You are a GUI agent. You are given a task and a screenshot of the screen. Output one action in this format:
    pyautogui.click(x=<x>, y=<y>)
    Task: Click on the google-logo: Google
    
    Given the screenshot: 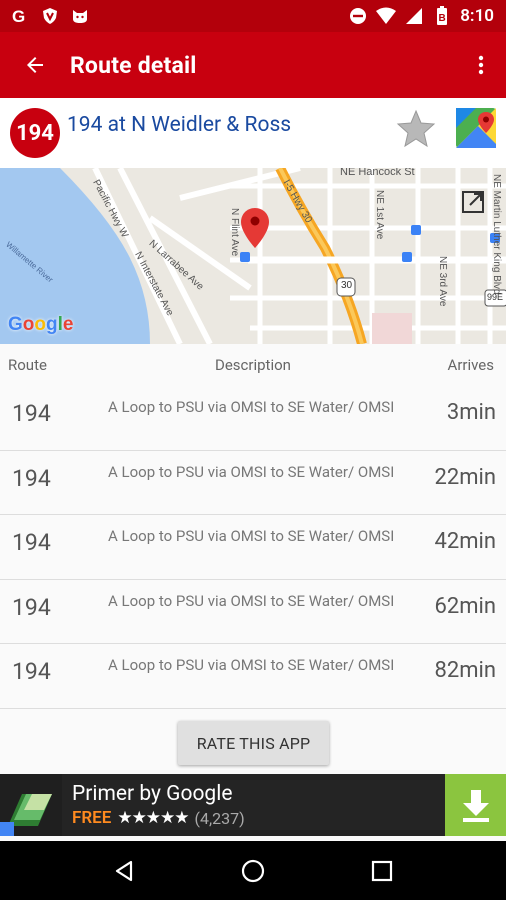 What is the action you would take?
    pyautogui.click(x=41, y=324)
    